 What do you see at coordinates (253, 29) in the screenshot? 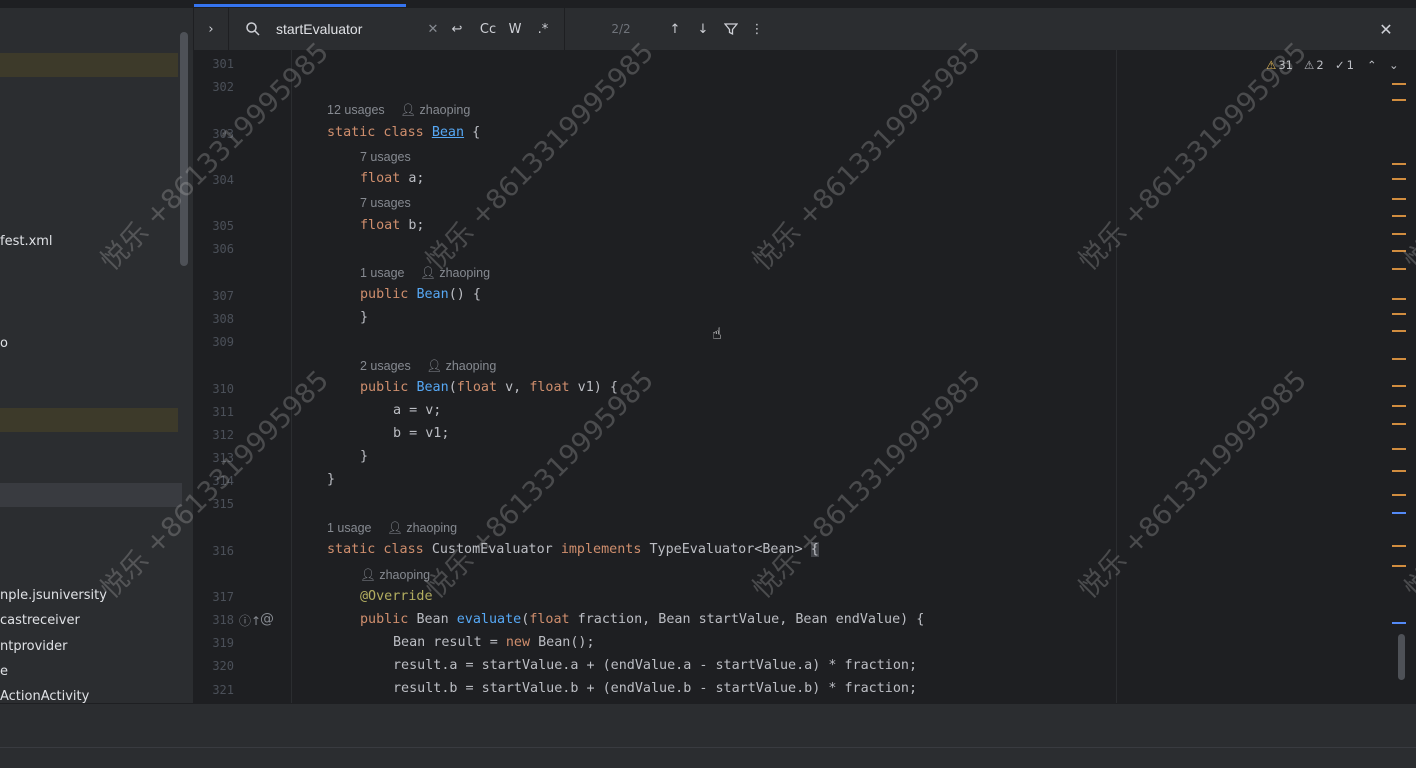
I see `search-history-button` at bounding box center [253, 29].